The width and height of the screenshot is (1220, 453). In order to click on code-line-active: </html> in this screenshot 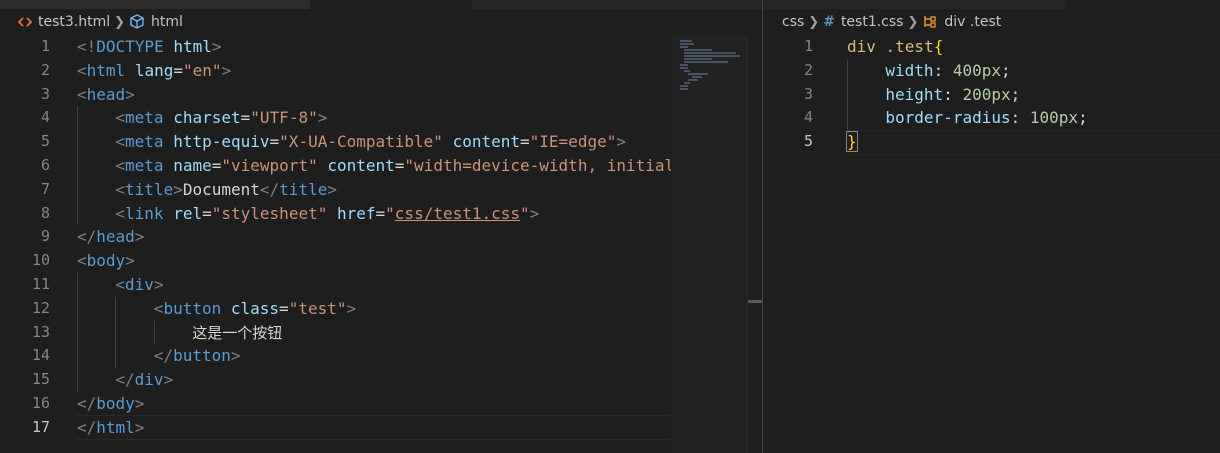, I will do `click(374, 428)`.